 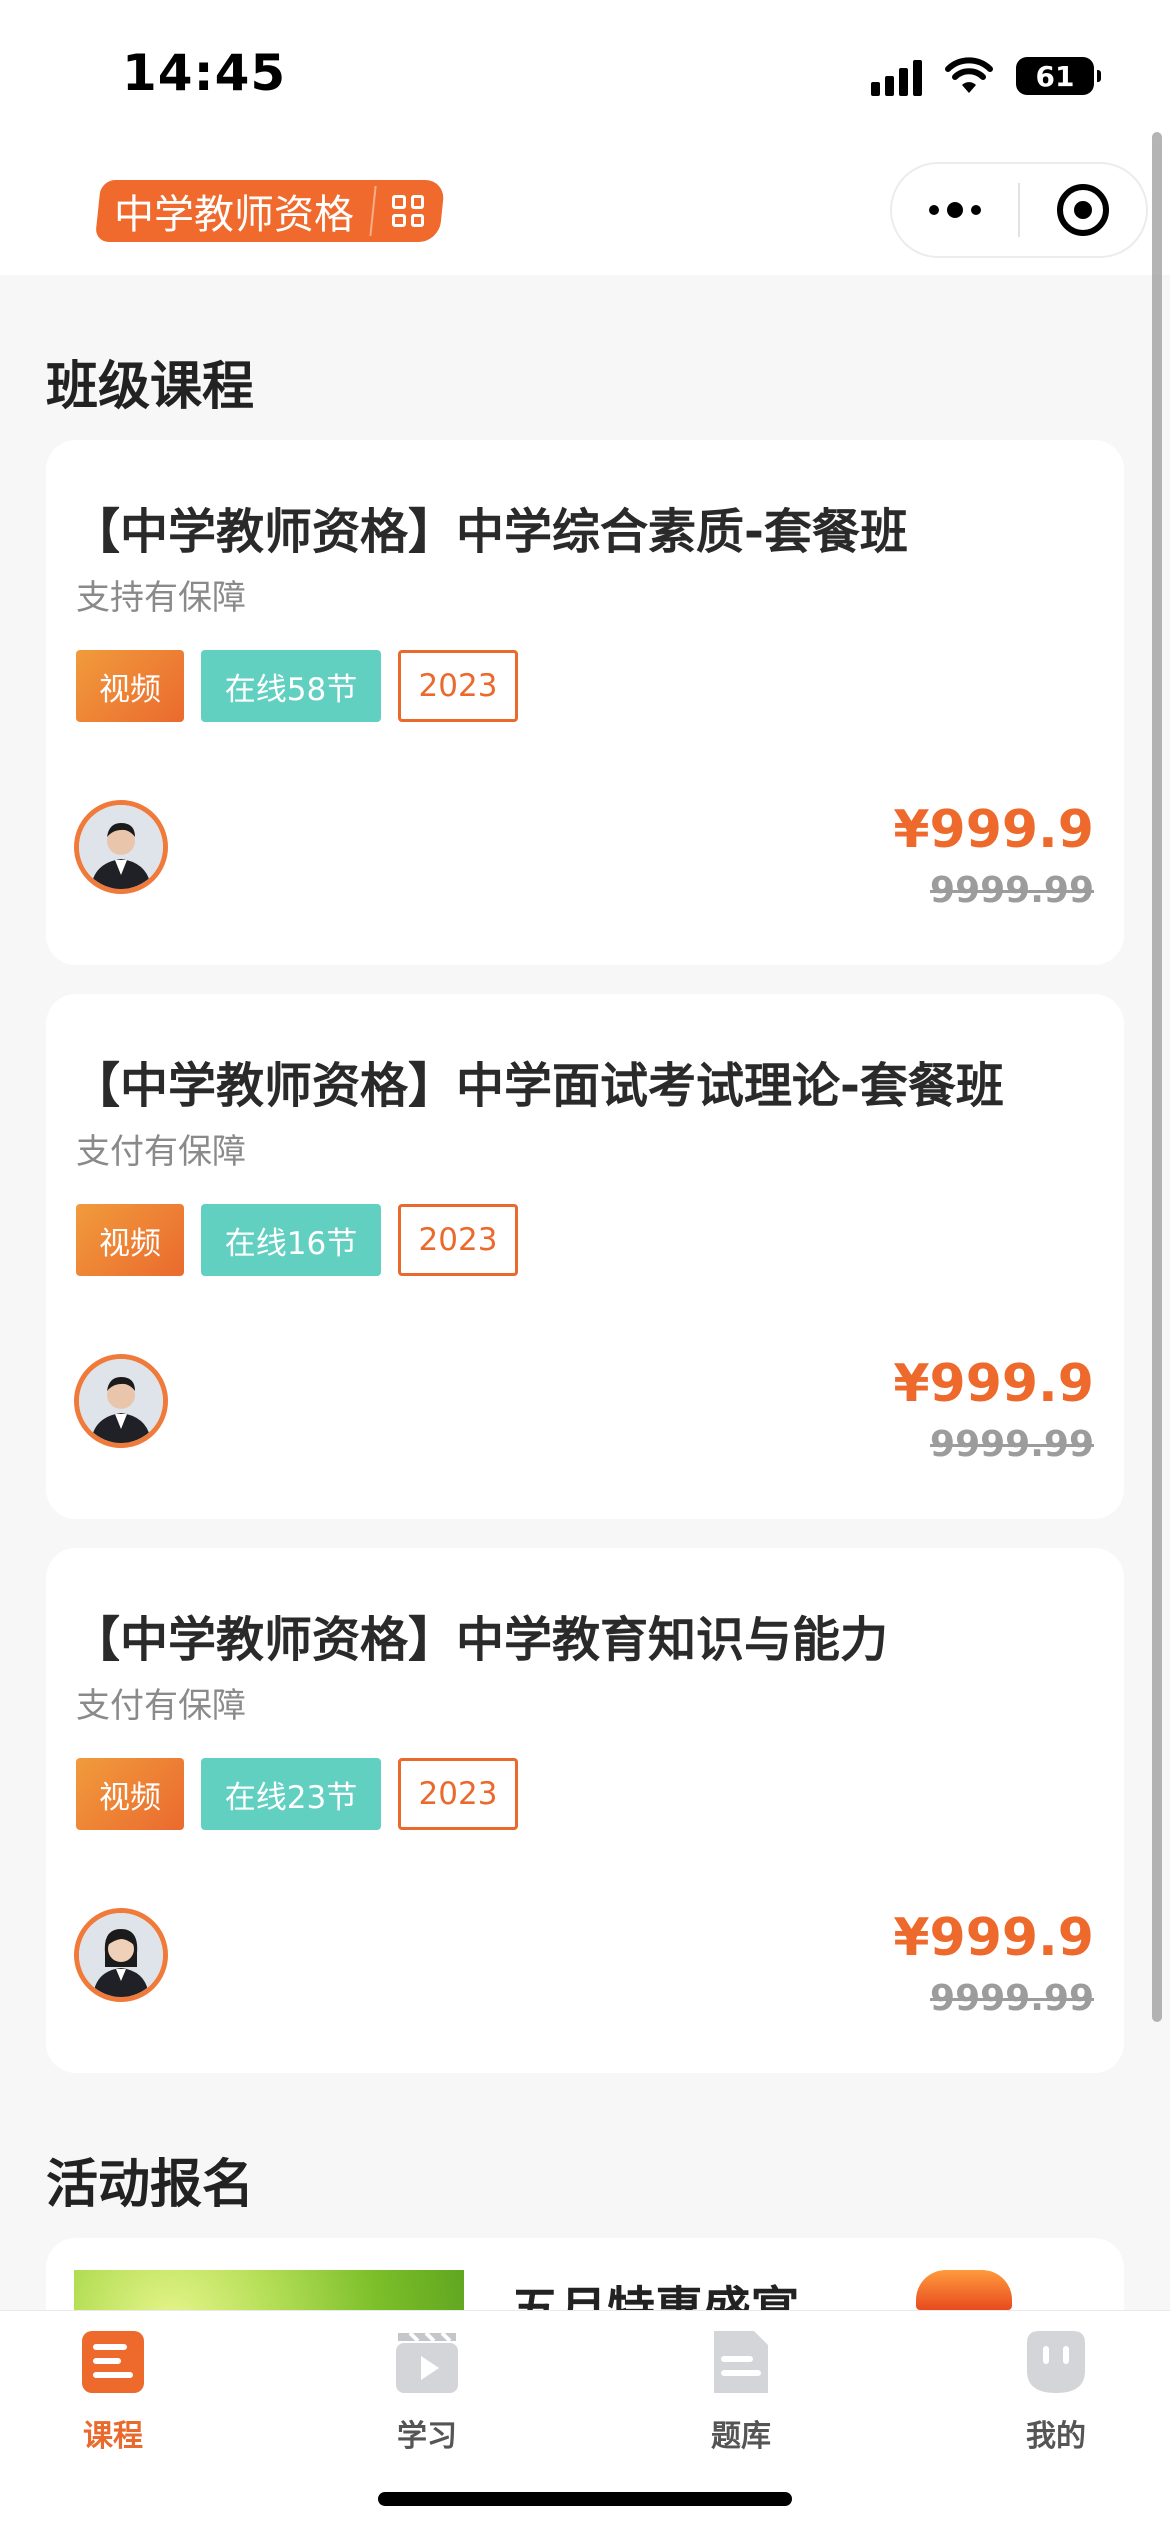 What do you see at coordinates (480, 1640) in the screenshot?
I see `course-title: 【中学教师资格】中学教育知识与能力` at bounding box center [480, 1640].